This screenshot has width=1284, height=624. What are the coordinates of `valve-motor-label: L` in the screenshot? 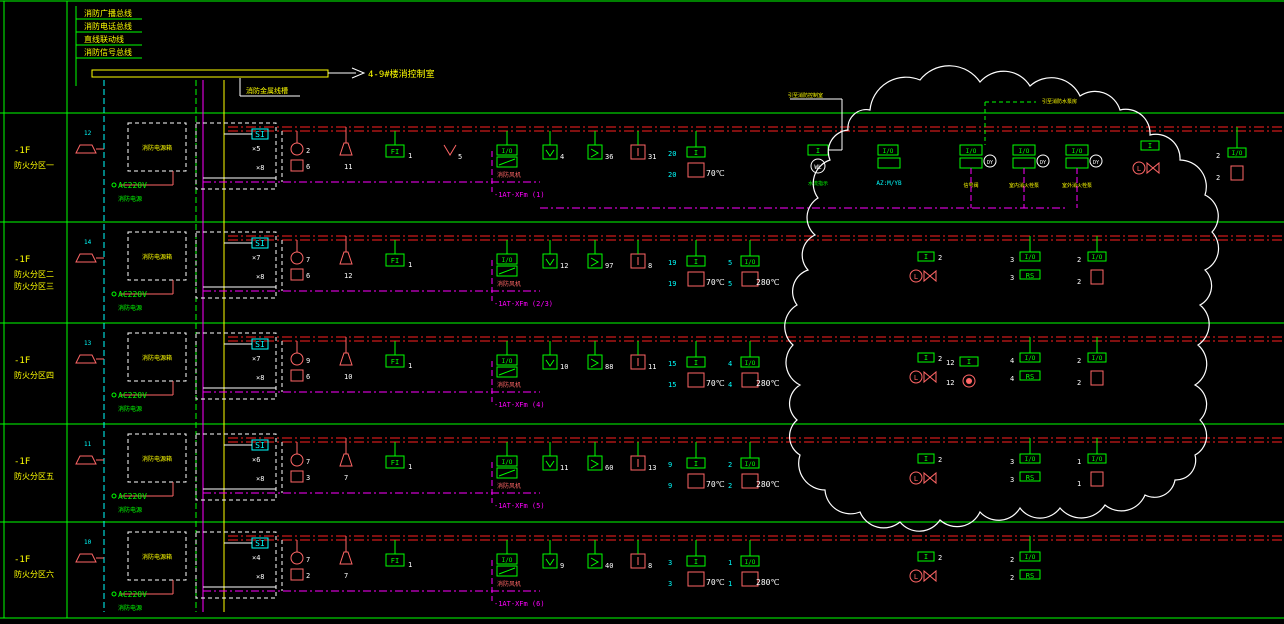 It's located at (916, 479).